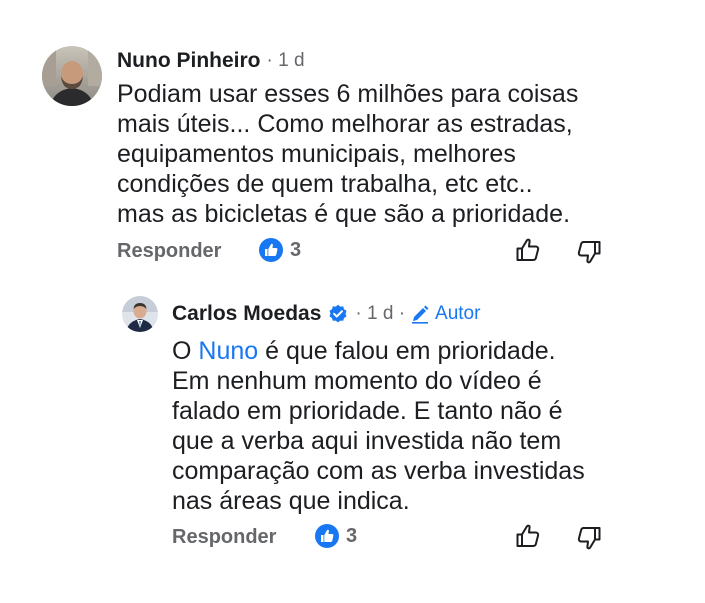  Describe the element at coordinates (189, 61) in the screenshot. I see `author-name: Nuno Pinheiro` at that location.